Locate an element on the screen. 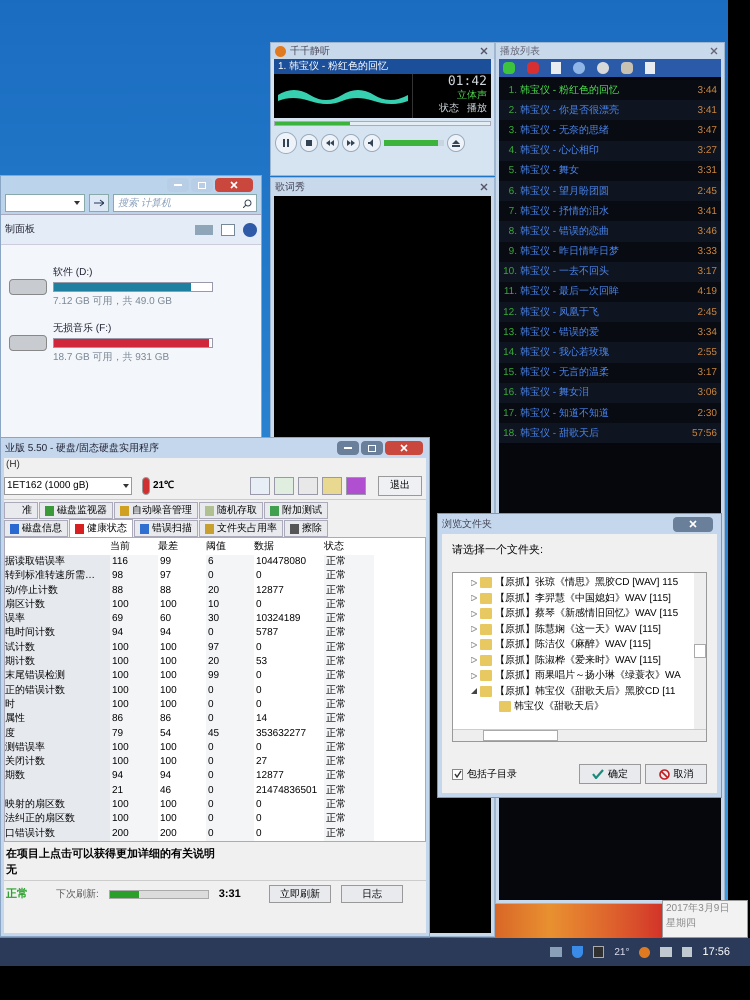  eject-button is located at coordinates (456, 143).